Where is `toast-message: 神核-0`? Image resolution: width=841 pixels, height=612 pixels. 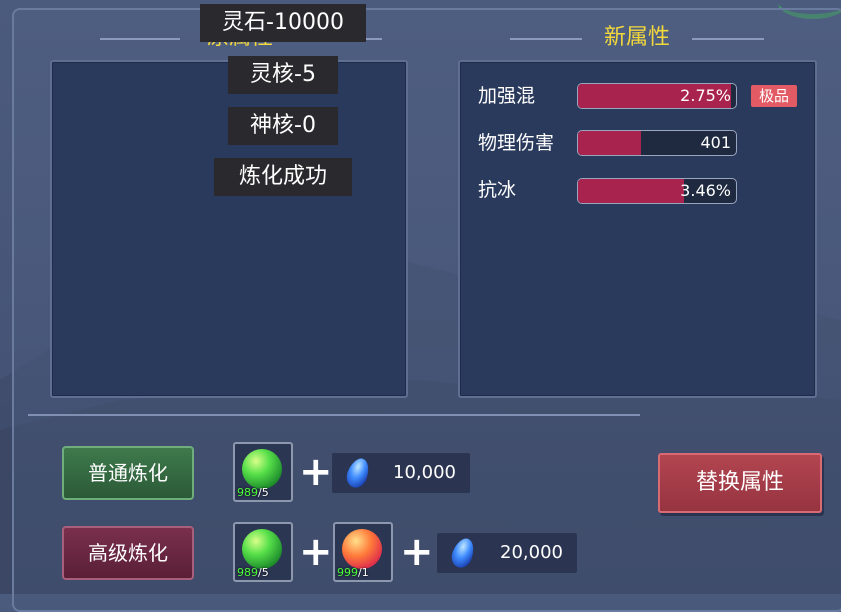 toast-message: 神核-0 is located at coordinates (283, 126).